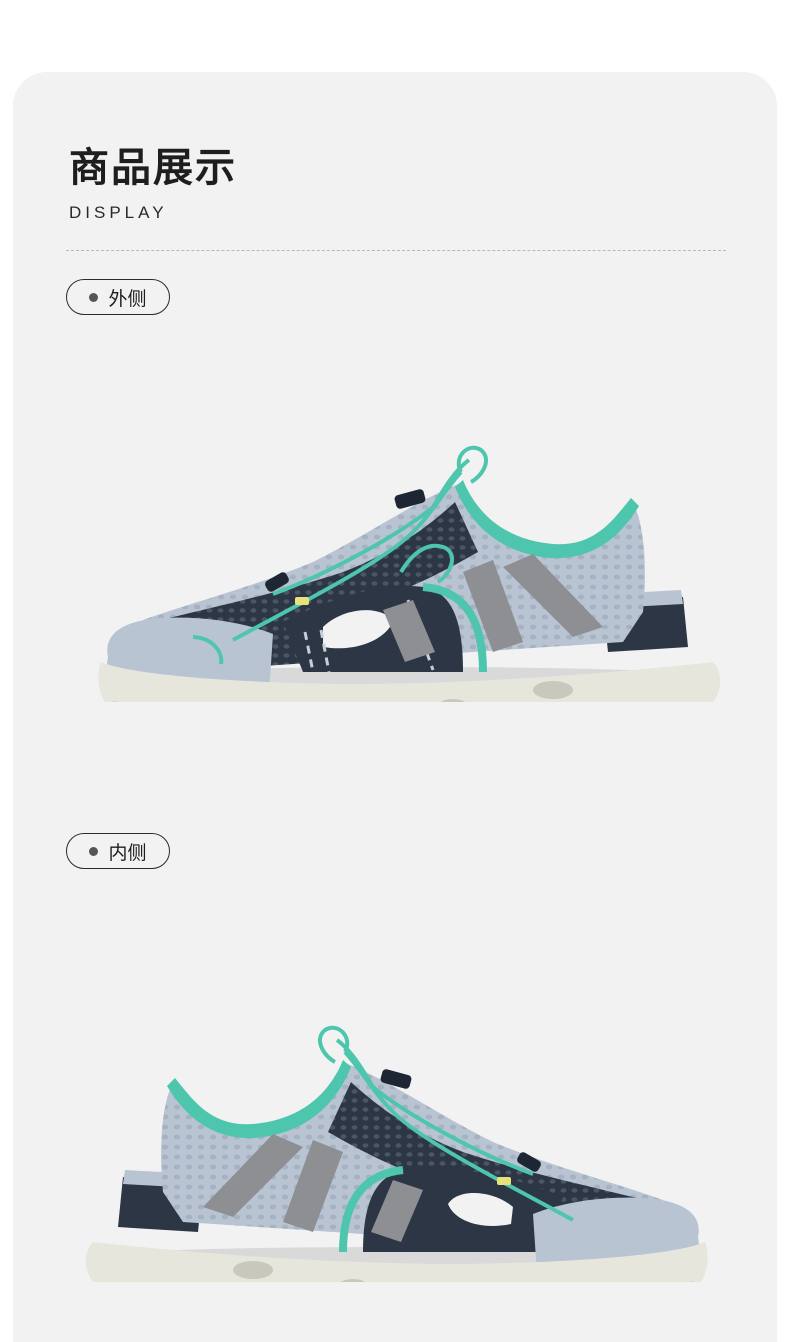 The width and height of the screenshot is (790, 1342). I want to click on section-subtitle: DISPLAY, so click(118, 212).